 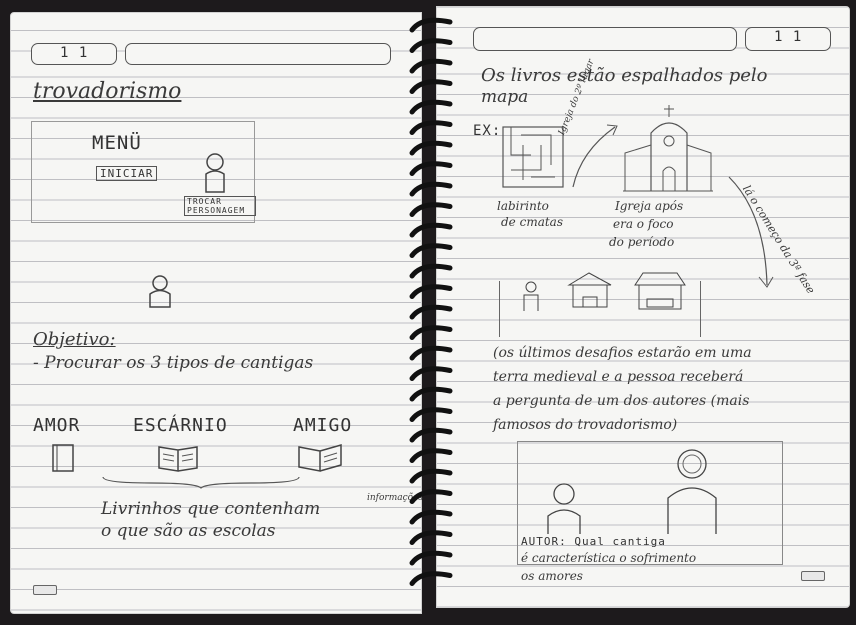 I want to click on map-character-icon, so click(x=531, y=296).